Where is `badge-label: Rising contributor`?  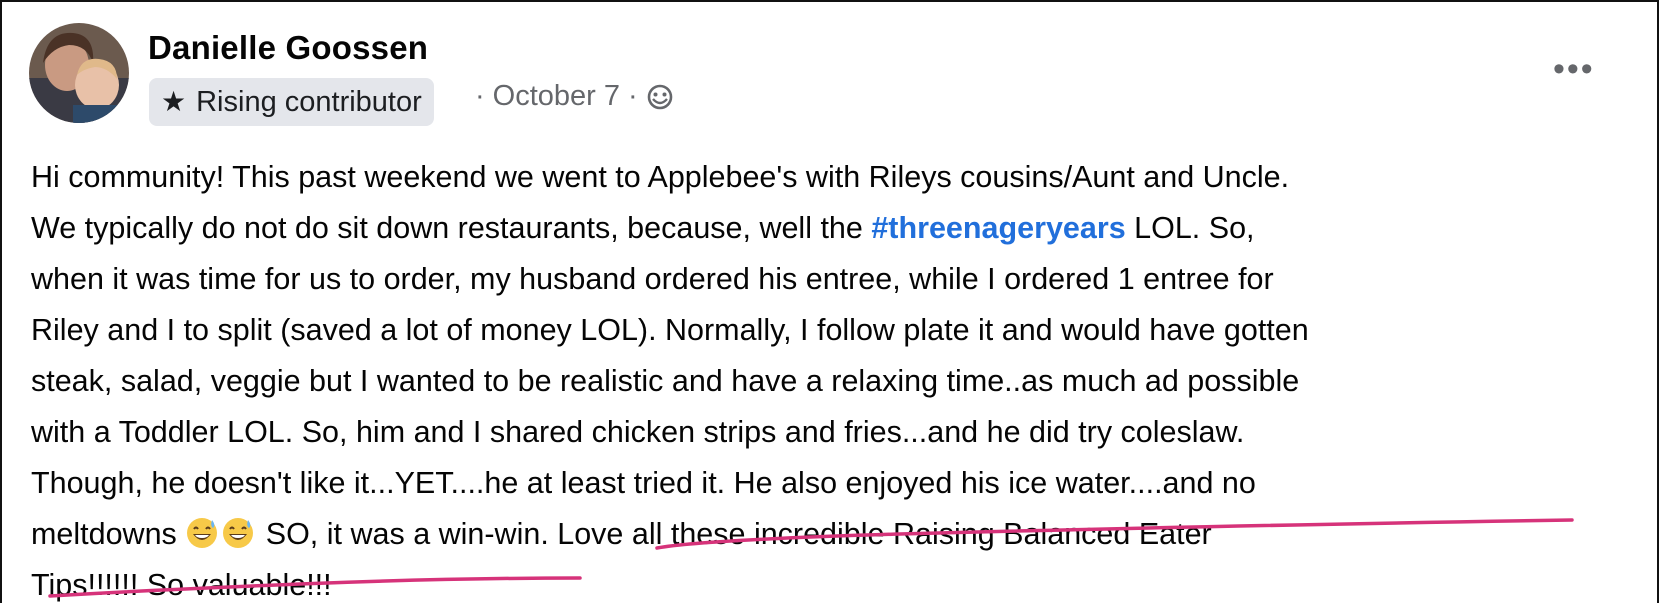 badge-label: Rising contributor is located at coordinates (309, 101).